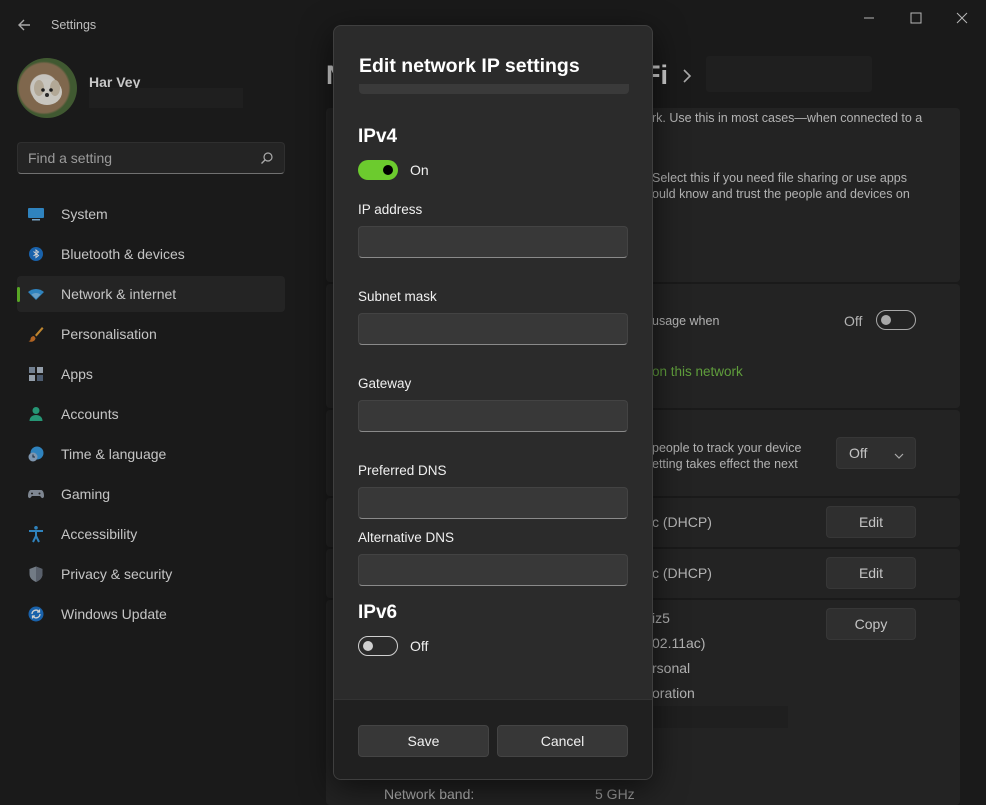  Describe the element at coordinates (419, 170) in the screenshot. I see `ipv4-toggle-state: On` at that location.